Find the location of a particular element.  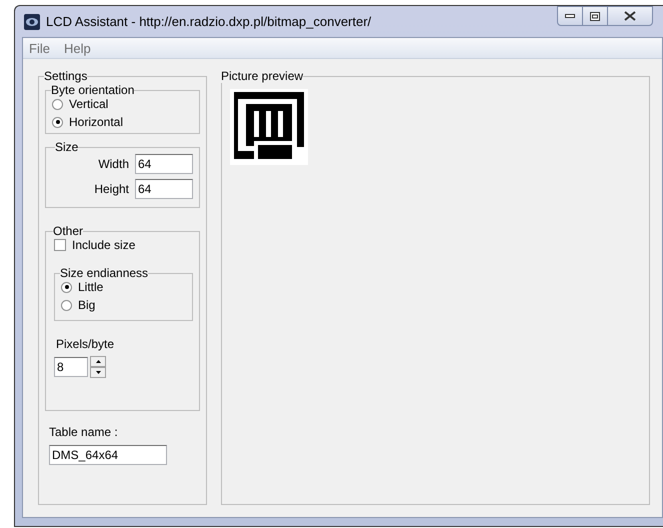

radio-option: Big is located at coordinates (123, 305).